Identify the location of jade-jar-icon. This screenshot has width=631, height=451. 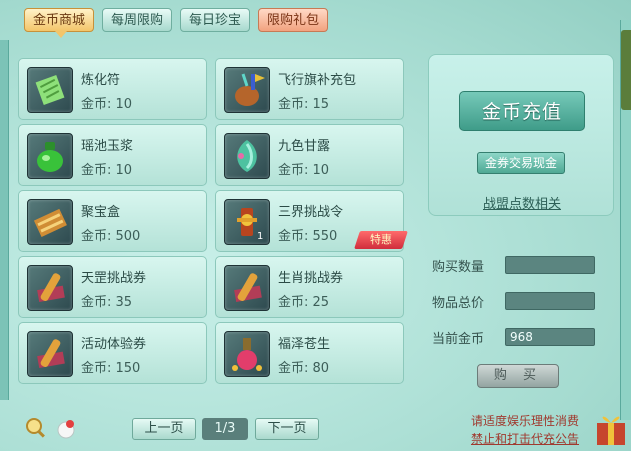
(50, 156).